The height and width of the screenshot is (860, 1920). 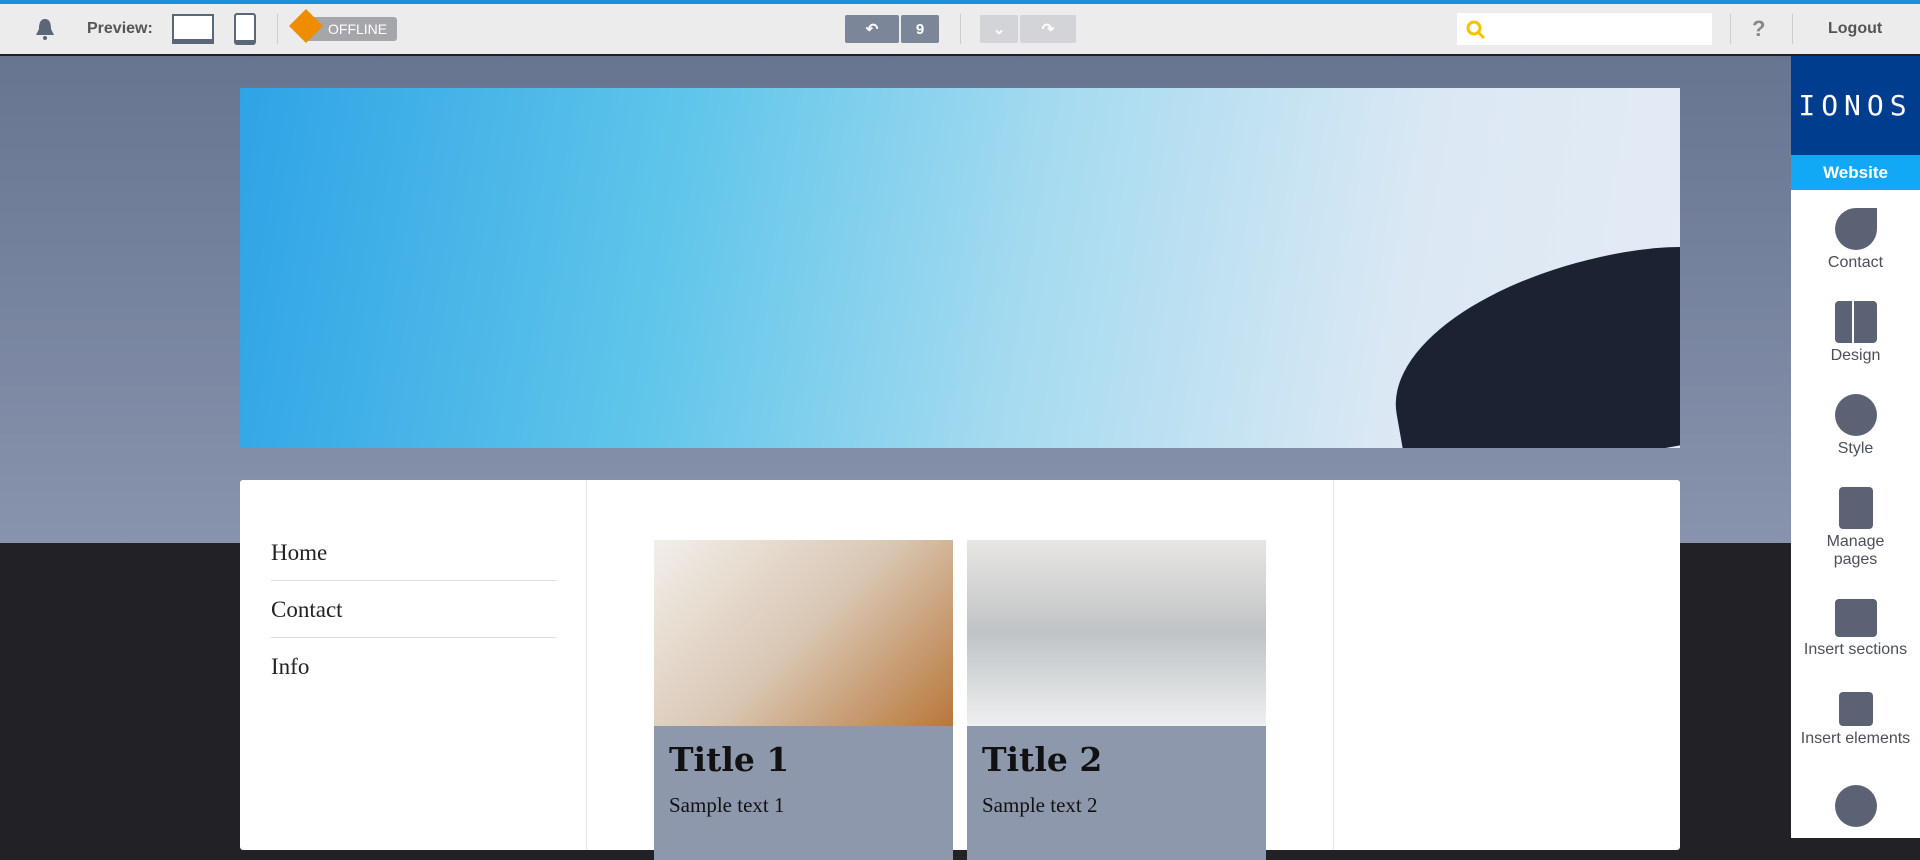 I want to click on offline-status: OFFLINE, so click(x=343, y=29).